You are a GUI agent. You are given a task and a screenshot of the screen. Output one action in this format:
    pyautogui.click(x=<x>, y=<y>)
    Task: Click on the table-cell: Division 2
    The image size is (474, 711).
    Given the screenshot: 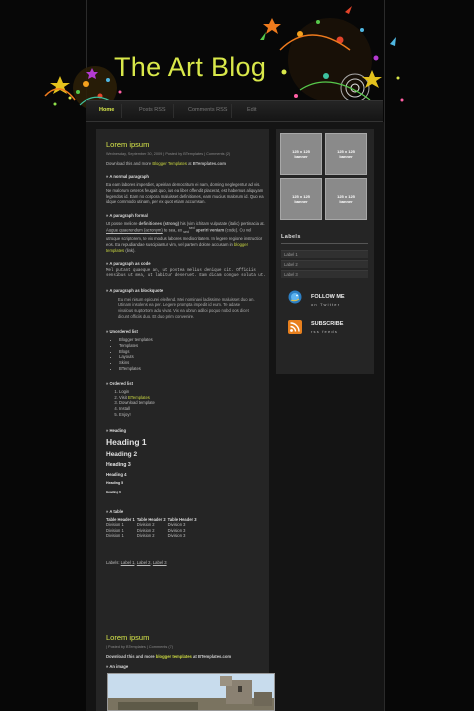 What is the action you would take?
    pyautogui.click(x=145, y=535)
    